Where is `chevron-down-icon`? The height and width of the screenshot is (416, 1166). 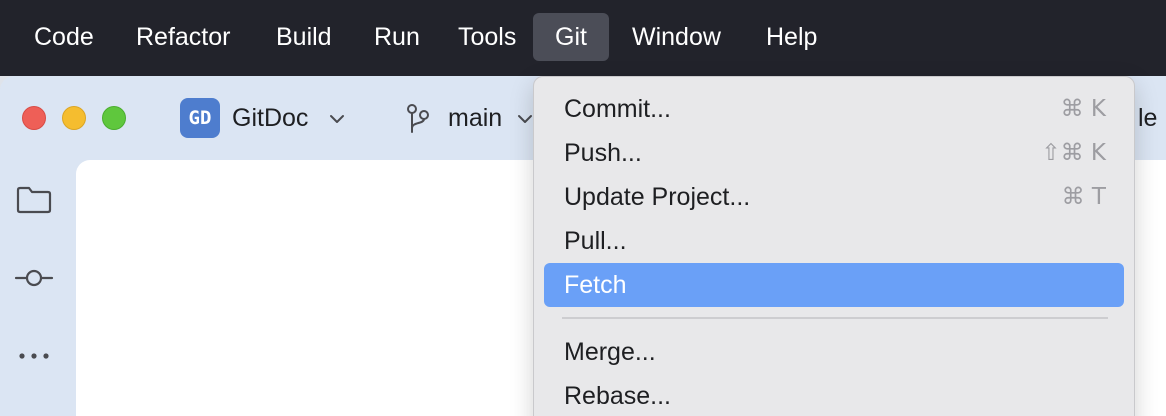
chevron-down-icon is located at coordinates (337, 119).